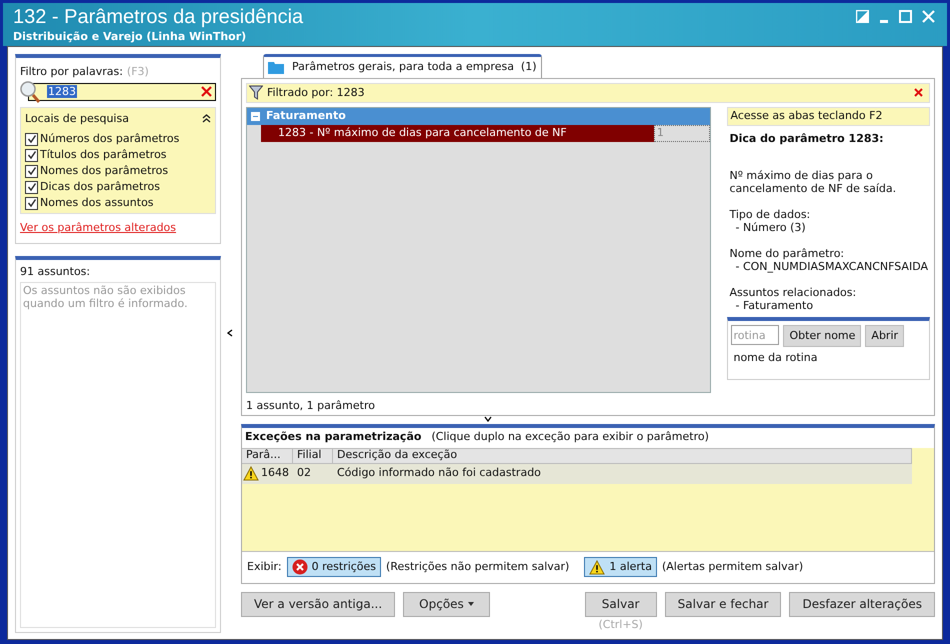 This screenshot has width=950, height=644. I want to click on tip-title: Dica do parâmetro 1283:, so click(806, 138).